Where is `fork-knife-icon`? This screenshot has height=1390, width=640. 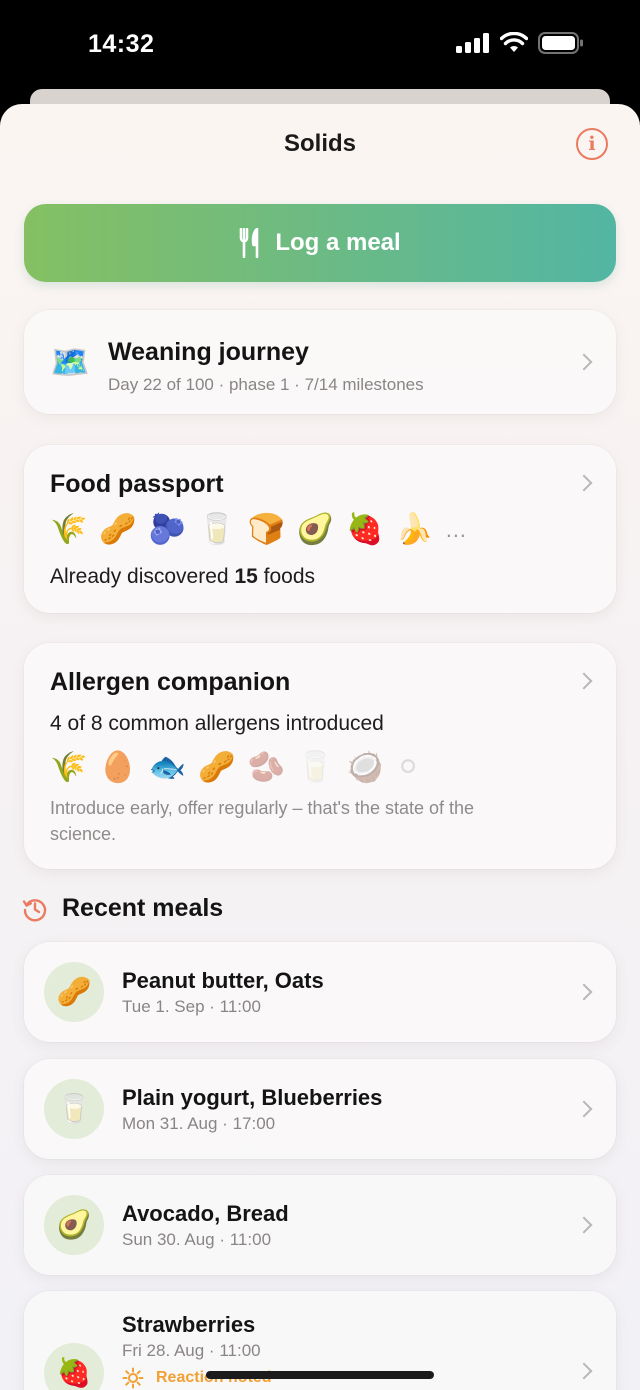
fork-knife-icon is located at coordinates (249, 243).